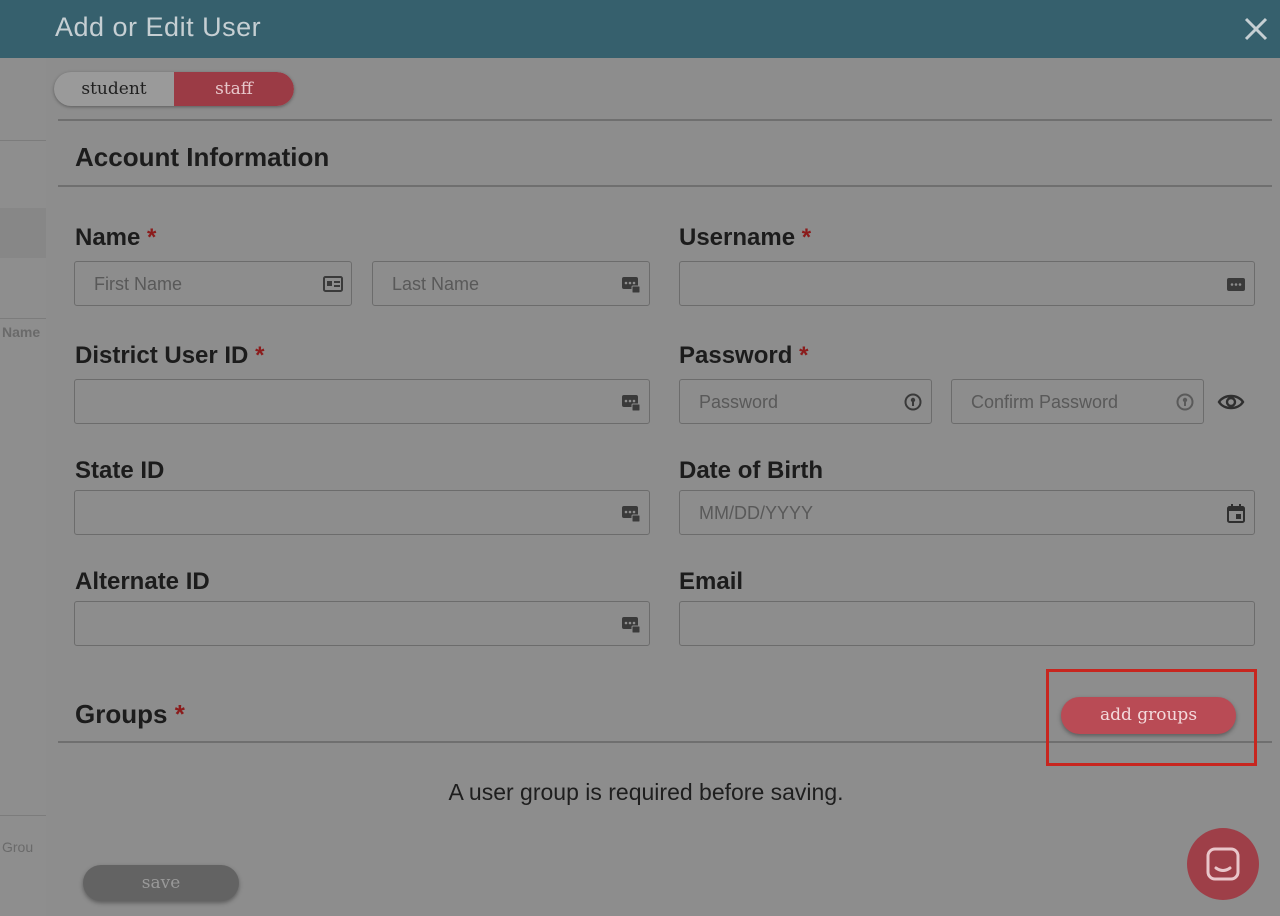  I want to click on email-input, so click(967, 623).